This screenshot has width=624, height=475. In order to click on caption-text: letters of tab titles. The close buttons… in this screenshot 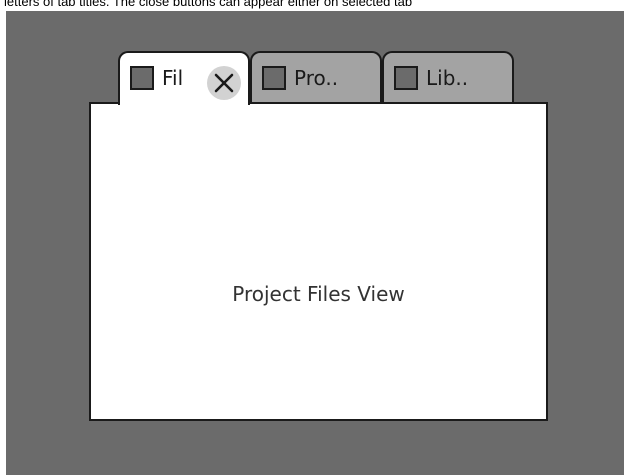, I will do `click(208, 4)`.